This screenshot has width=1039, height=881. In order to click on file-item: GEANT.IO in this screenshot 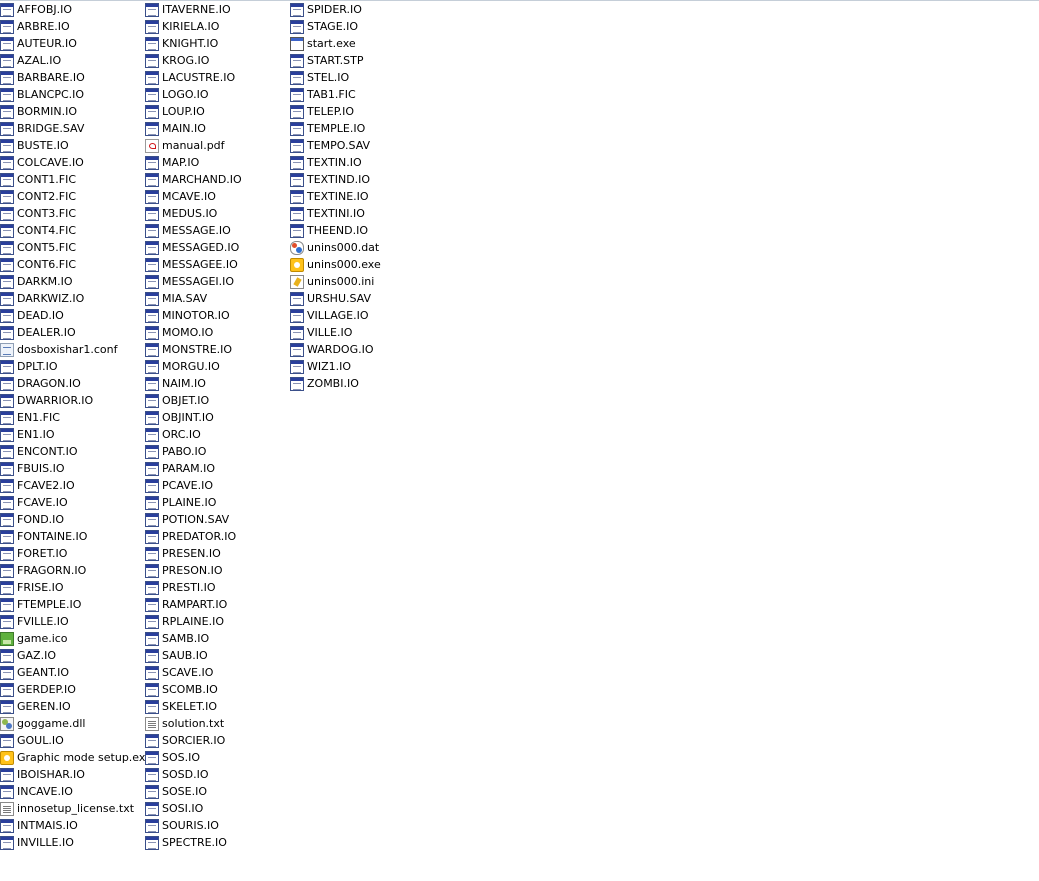, I will do `click(76, 672)`.